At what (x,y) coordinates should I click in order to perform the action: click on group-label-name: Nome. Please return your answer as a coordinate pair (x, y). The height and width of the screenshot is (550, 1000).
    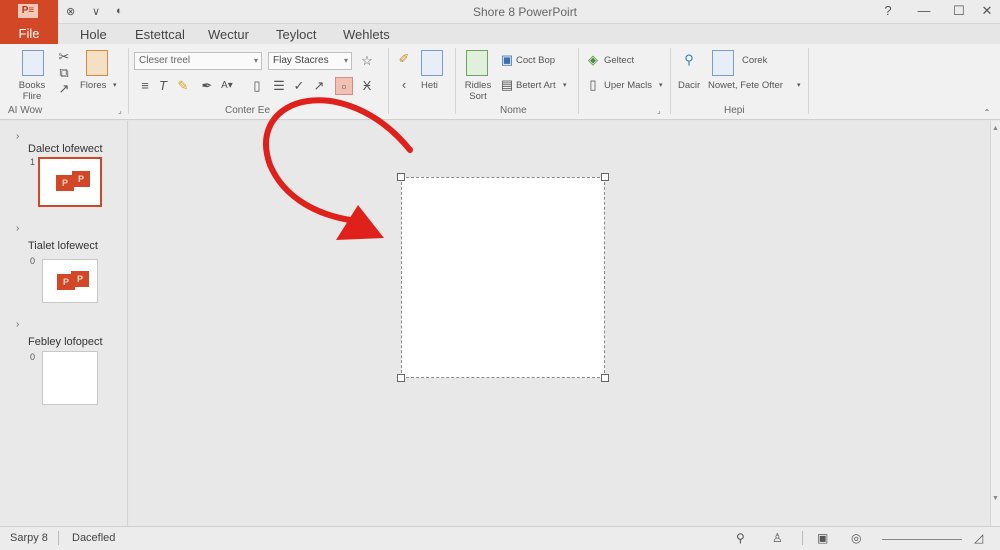
    Looking at the image, I should click on (513, 110).